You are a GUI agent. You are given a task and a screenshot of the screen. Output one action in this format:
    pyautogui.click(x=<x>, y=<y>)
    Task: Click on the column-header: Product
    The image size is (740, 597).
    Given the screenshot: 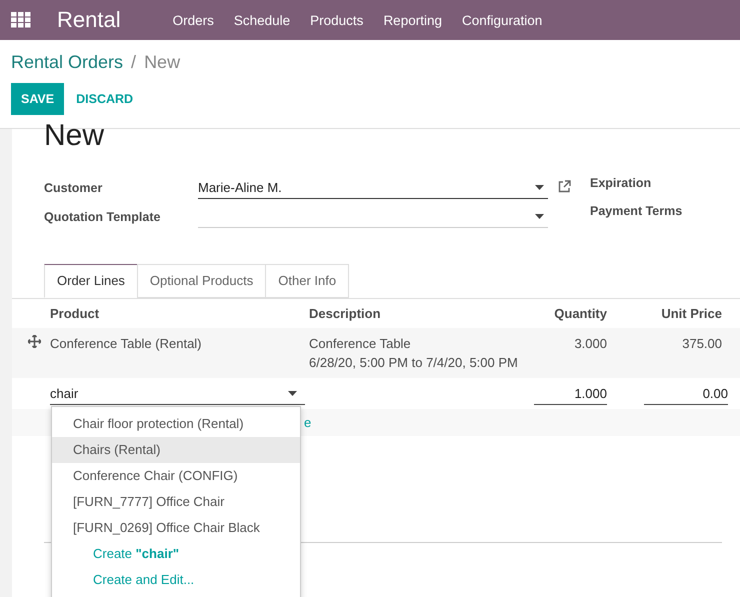 What is the action you would take?
    pyautogui.click(x=75, y=314)
    